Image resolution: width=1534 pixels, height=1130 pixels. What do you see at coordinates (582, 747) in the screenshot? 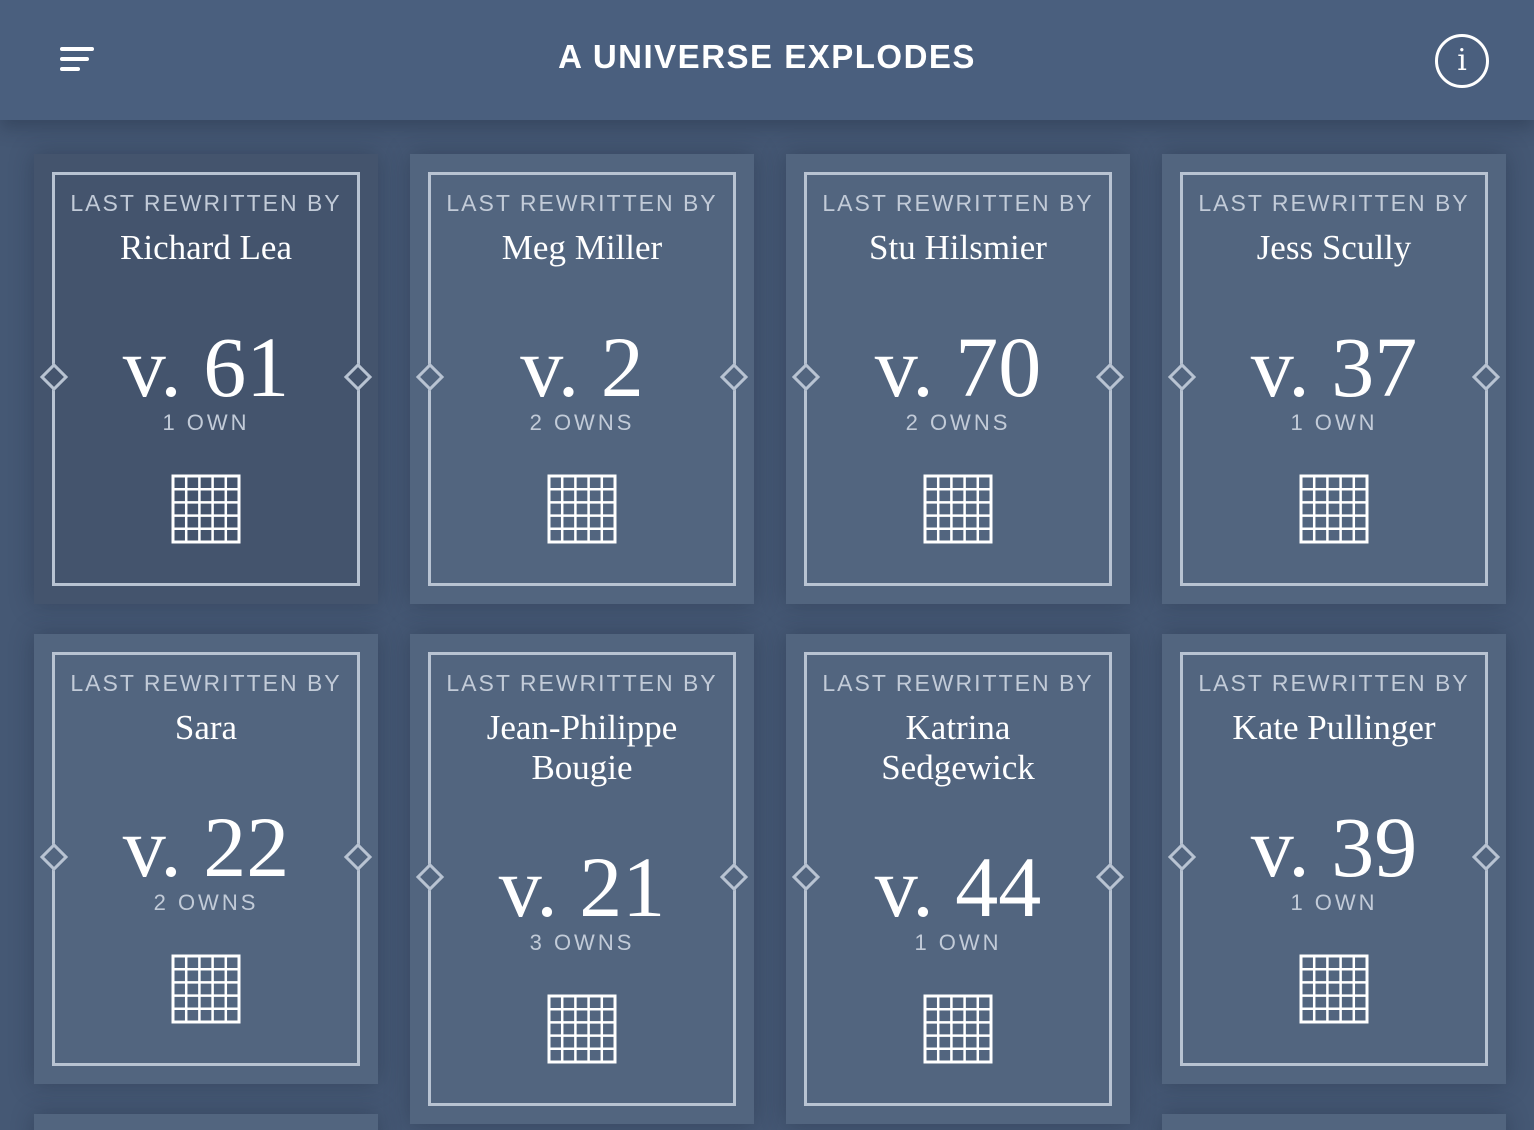
I see `author-name: Jean-Philippe Bougie` at bounding box center [582, 747].